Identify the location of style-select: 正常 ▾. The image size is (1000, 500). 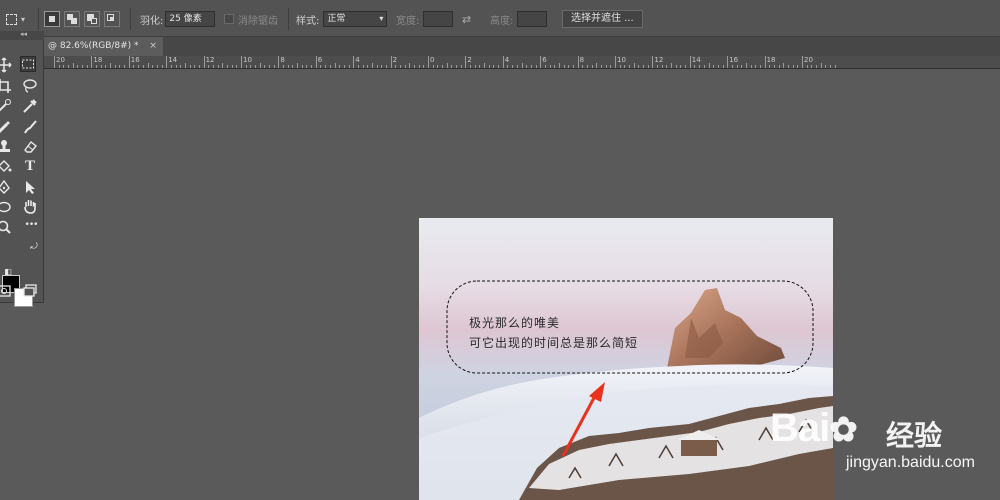
(355, 19).